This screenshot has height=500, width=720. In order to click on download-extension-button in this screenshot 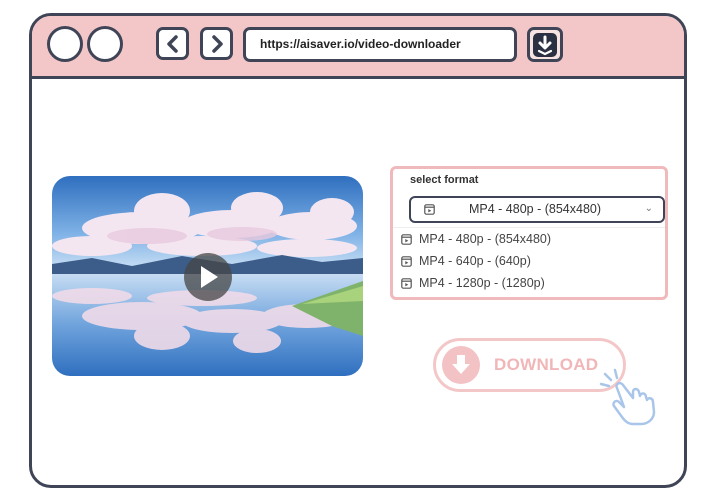, I will do `click(545, 44)`.